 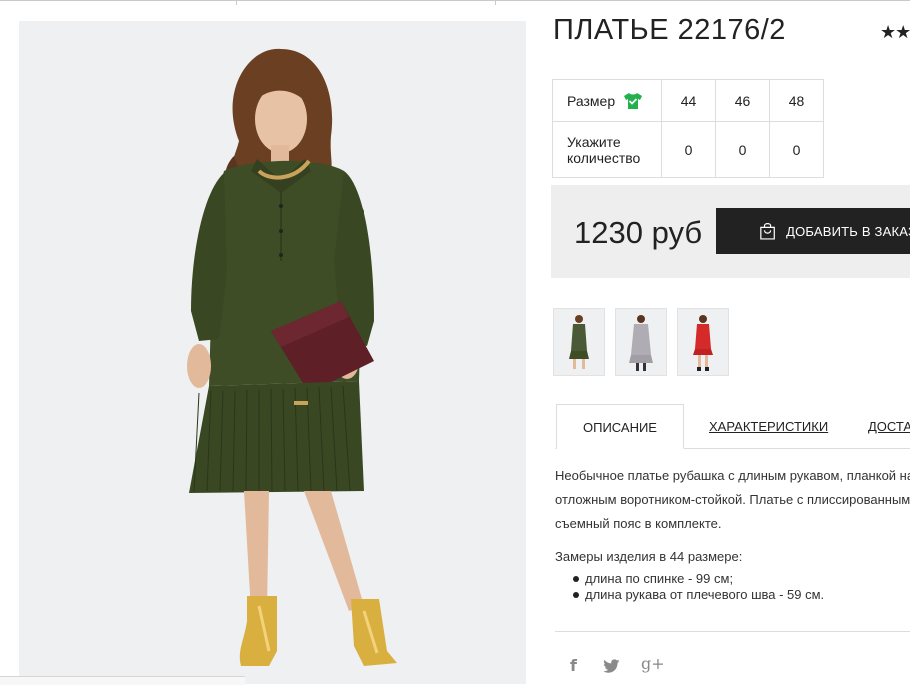 What do you see at coordinates (895, 32) in the screenshot?
I see `rating-stars: ★★` at bounding box center [895, 32].